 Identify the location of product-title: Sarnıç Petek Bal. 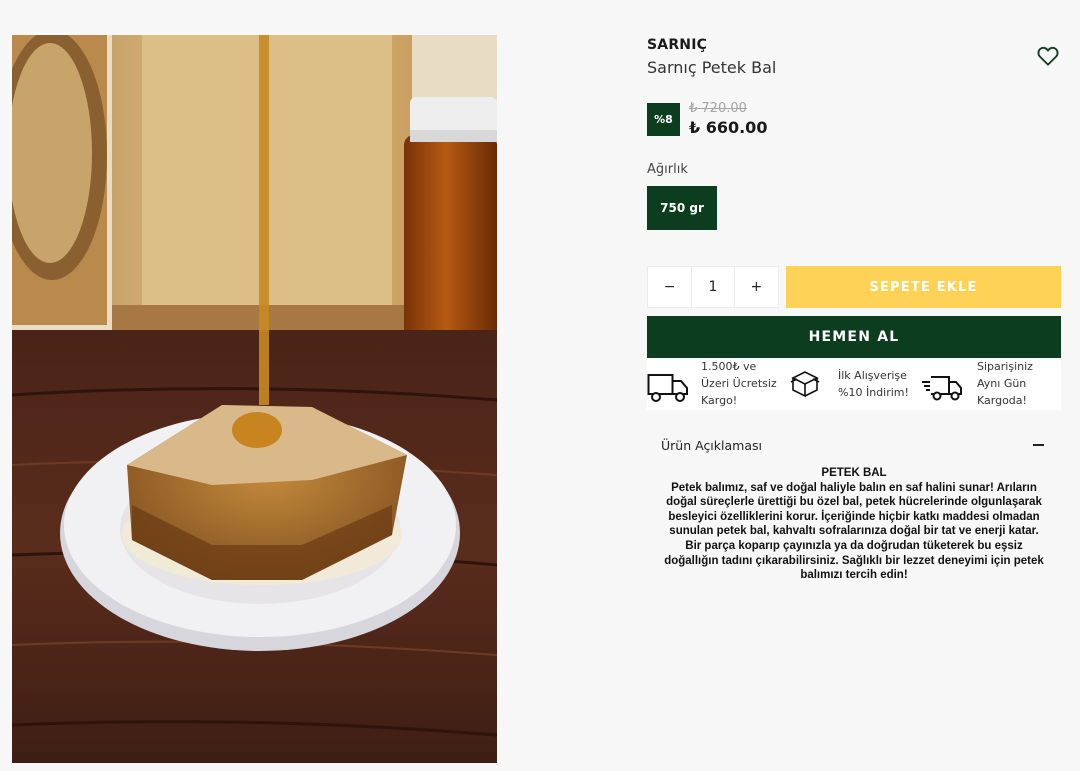
(712, 67).